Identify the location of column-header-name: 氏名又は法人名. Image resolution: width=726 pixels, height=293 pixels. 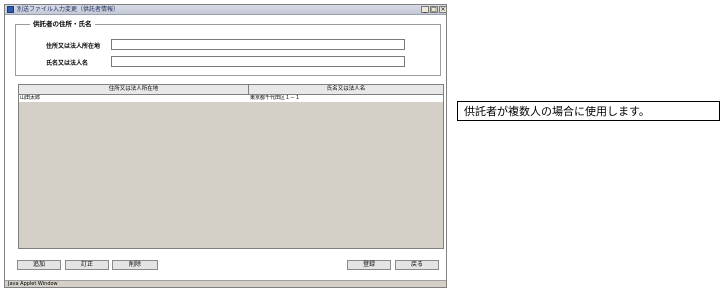
(346, 89).